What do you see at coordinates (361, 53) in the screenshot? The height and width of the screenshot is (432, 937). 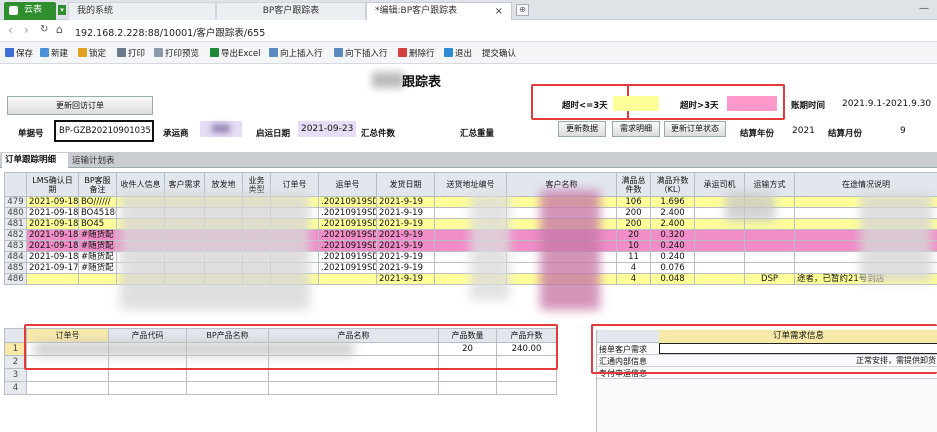 I see `insert-row-below-button: 向下插入行` at bounding box center [361, 53].